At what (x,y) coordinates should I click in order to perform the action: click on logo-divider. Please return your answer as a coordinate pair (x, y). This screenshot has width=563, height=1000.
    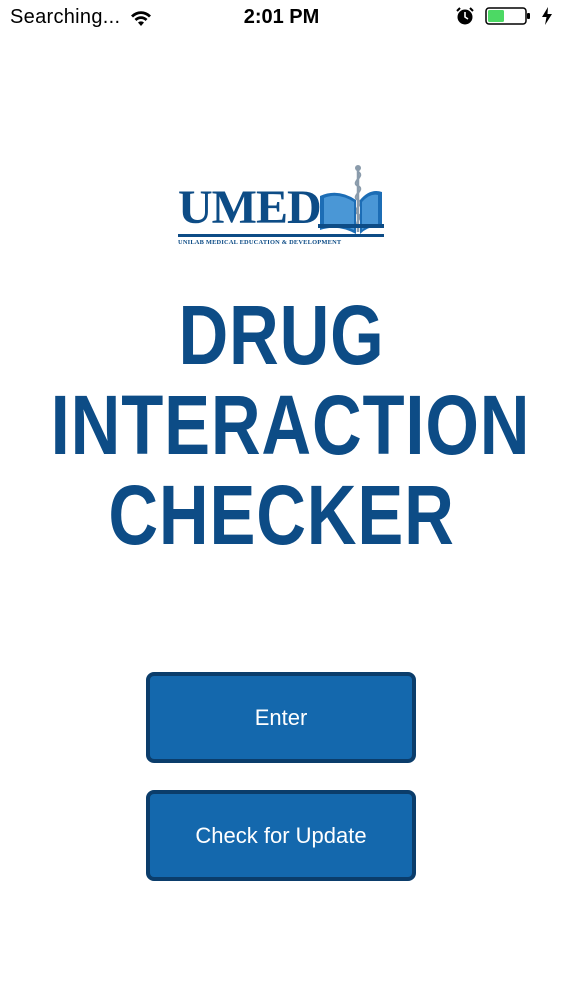
    Looking at the image, I should click on (281, 235).